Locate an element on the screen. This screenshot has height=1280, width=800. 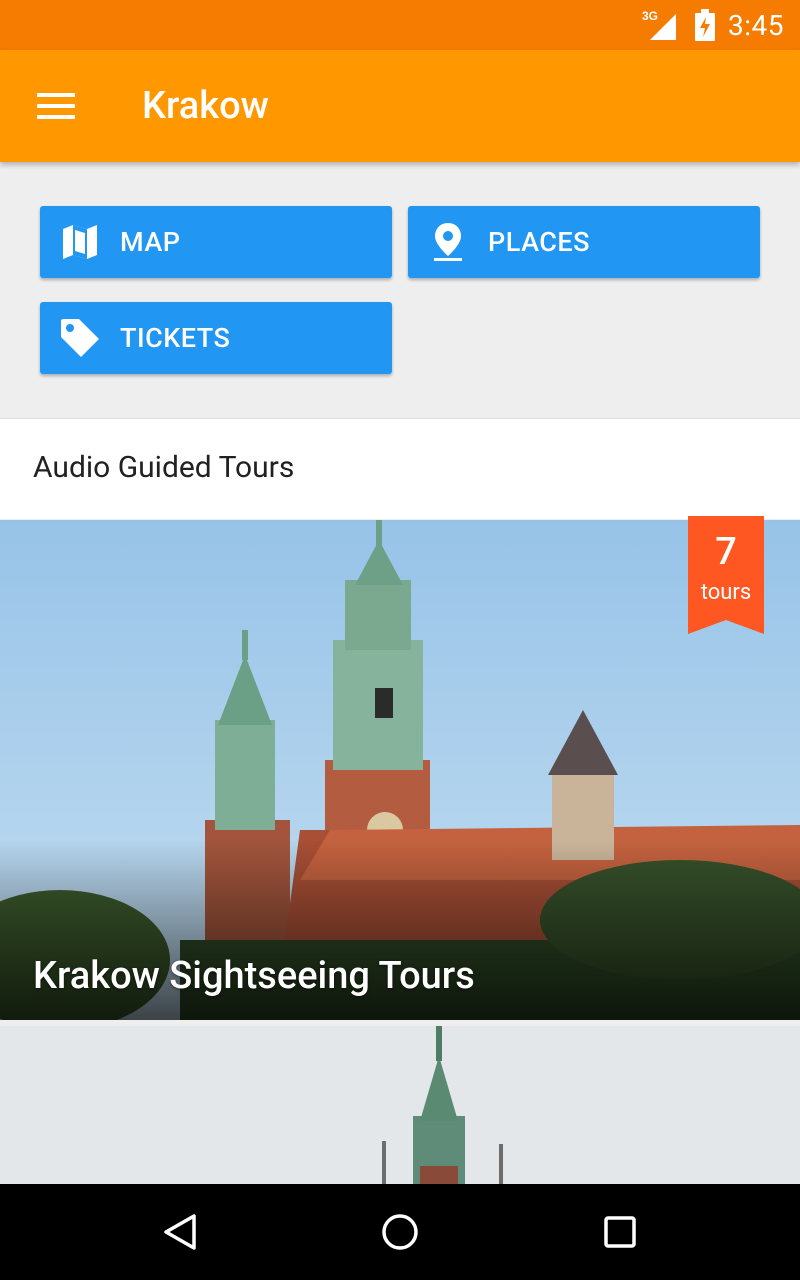
places-button: PLACES is located at coordinates (584, 242).